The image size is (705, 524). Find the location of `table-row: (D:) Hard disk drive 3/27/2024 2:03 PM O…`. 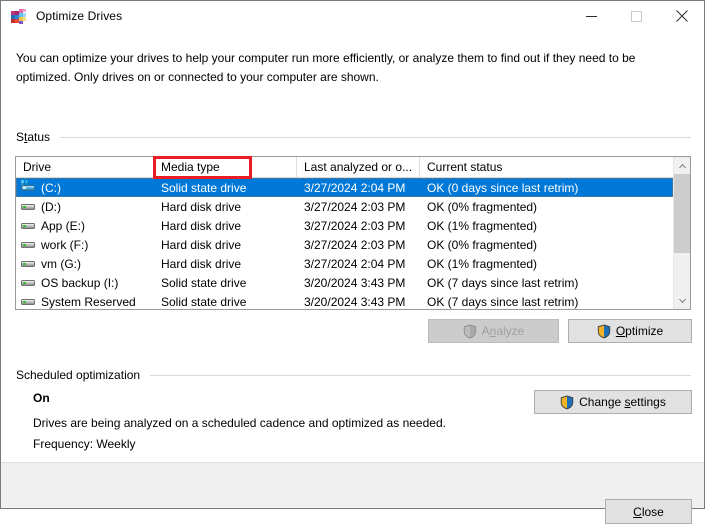

table-row: (D:) Hard disk drive 3/27/2024 2:03 PM O… is located at coordinates (344, 206).